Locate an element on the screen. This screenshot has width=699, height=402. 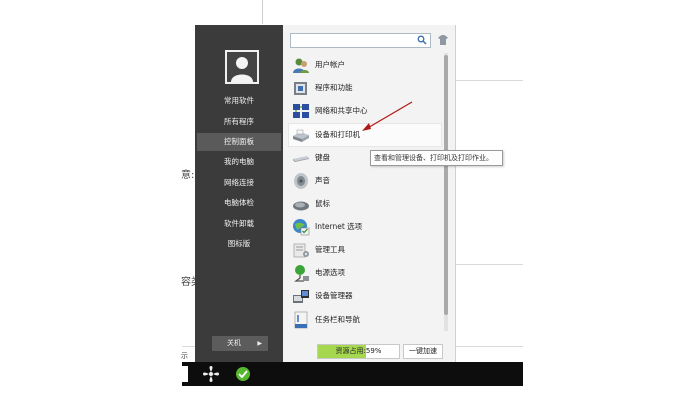
item-label: 设备管理器 is located at coordinates (334, 295).